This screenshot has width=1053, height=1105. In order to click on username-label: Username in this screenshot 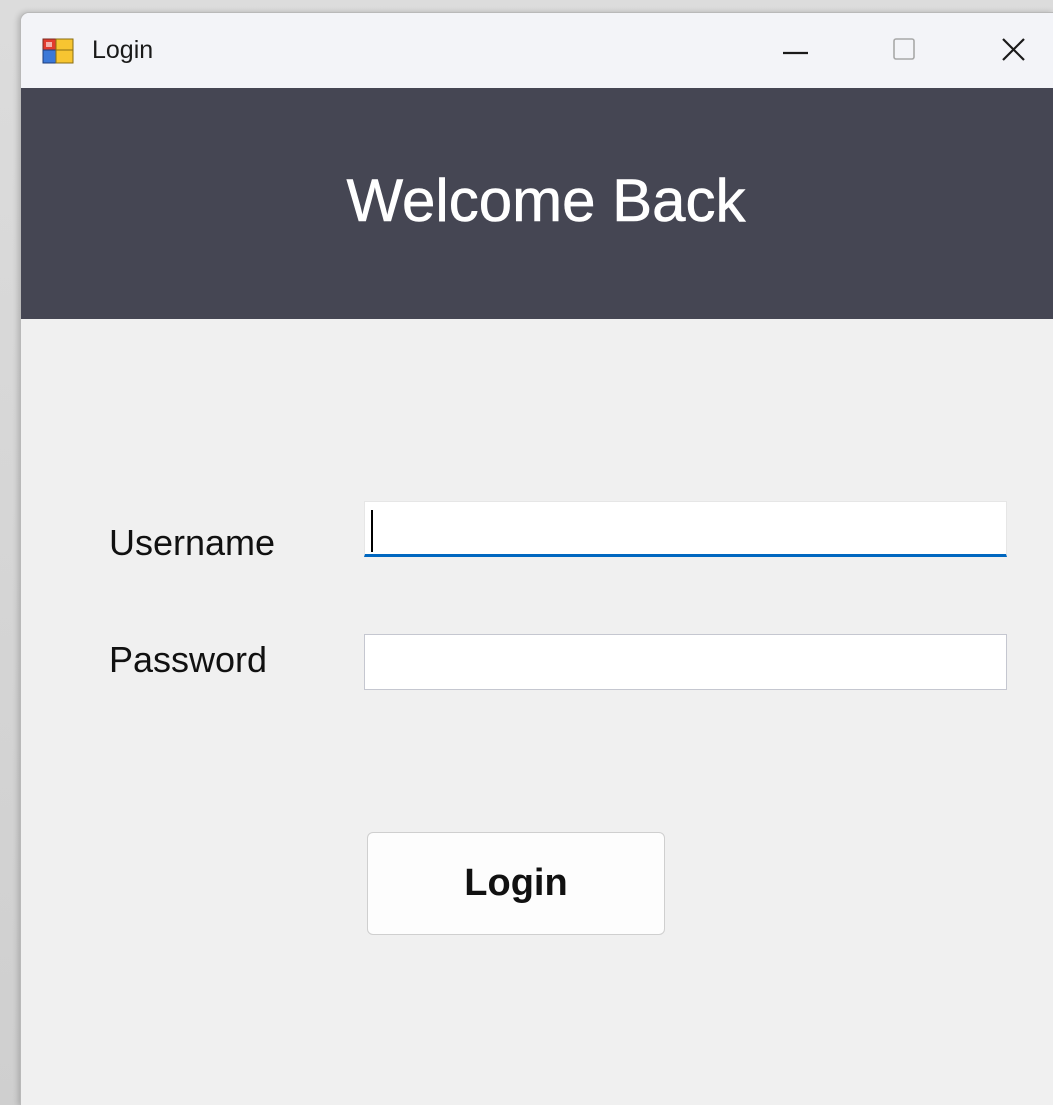, I will do `click(192, 542)`.